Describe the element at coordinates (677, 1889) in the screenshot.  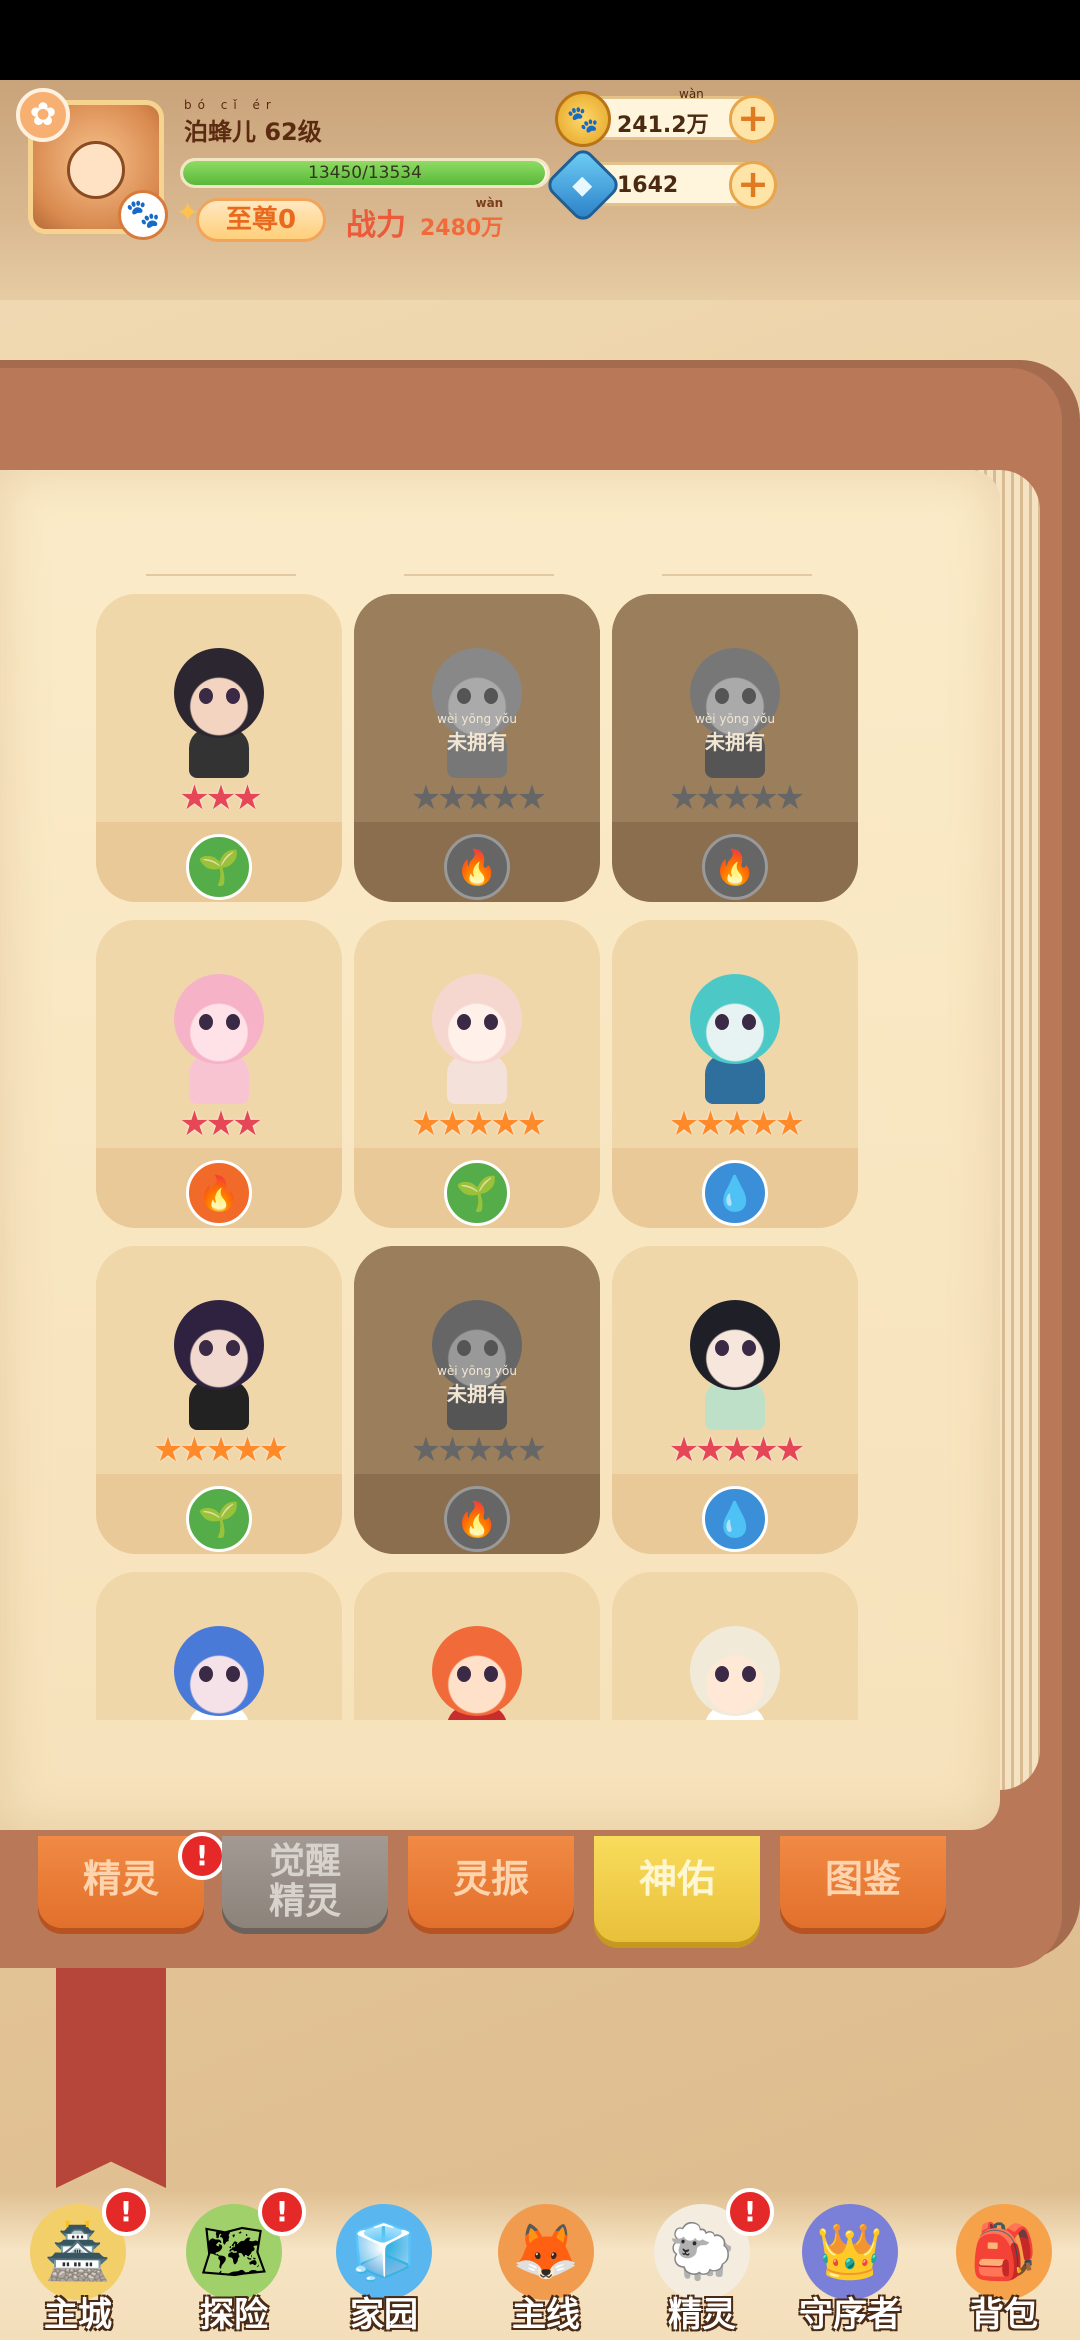
I see `tab-4: 神佑` at that location.